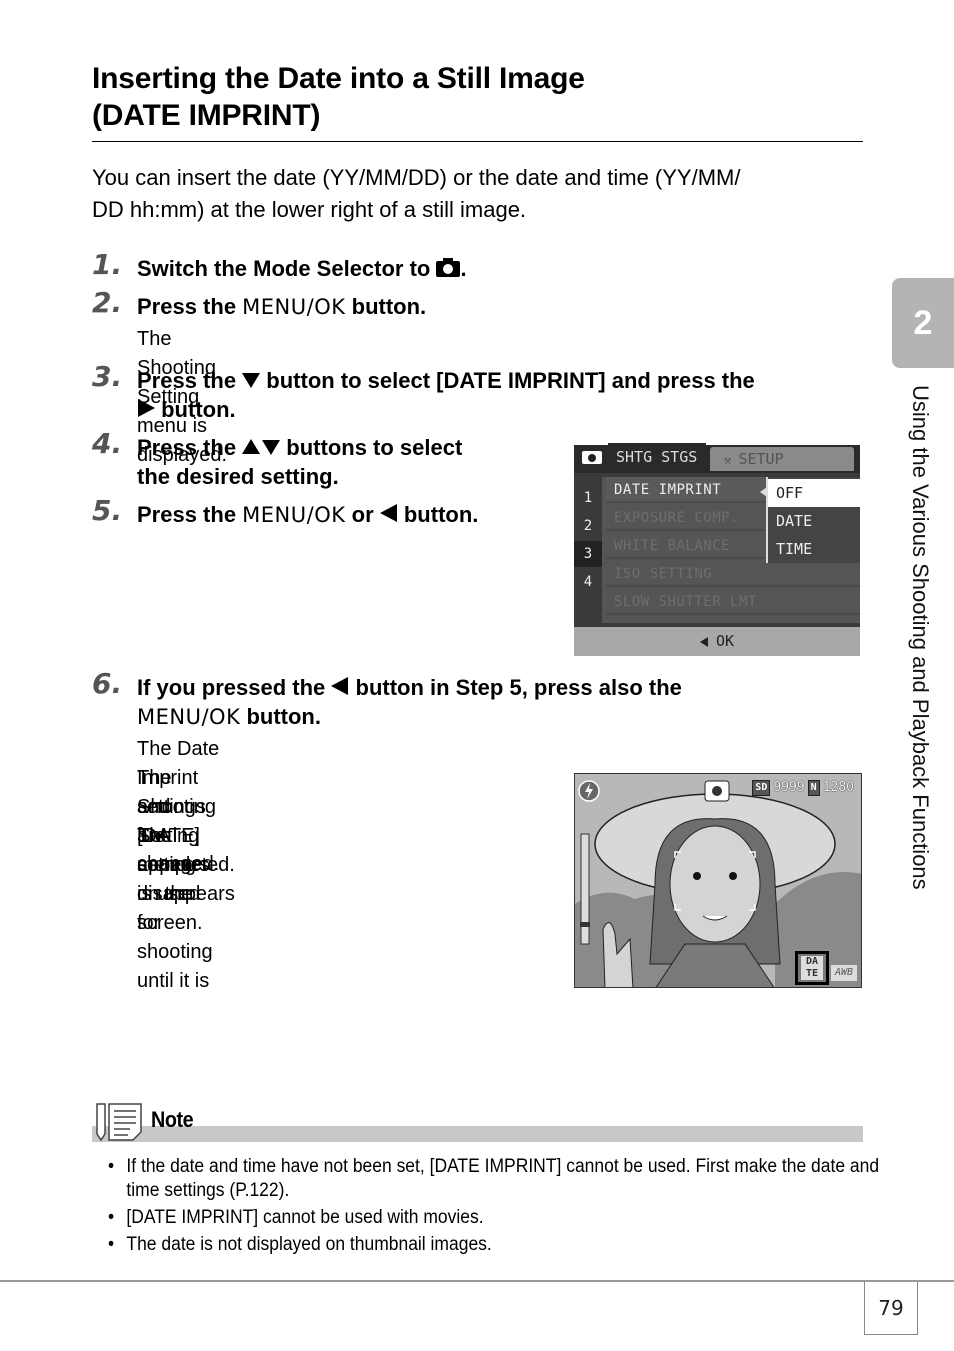 Image resolution: width=954 pixels, height=1351 pixels. I want to click on menu-item-slow-shutter: SLOW SHUTTER LMT, so click(733, 602).